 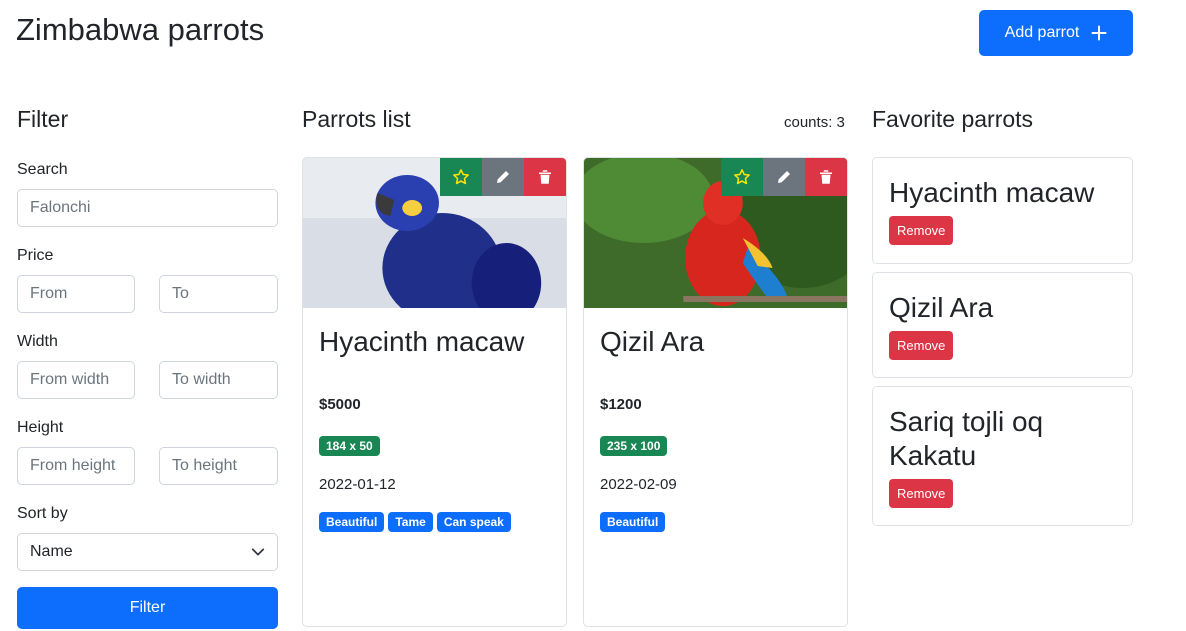 I want to click on parrot-name: Qizil Ara, so click(x=652, y=341).